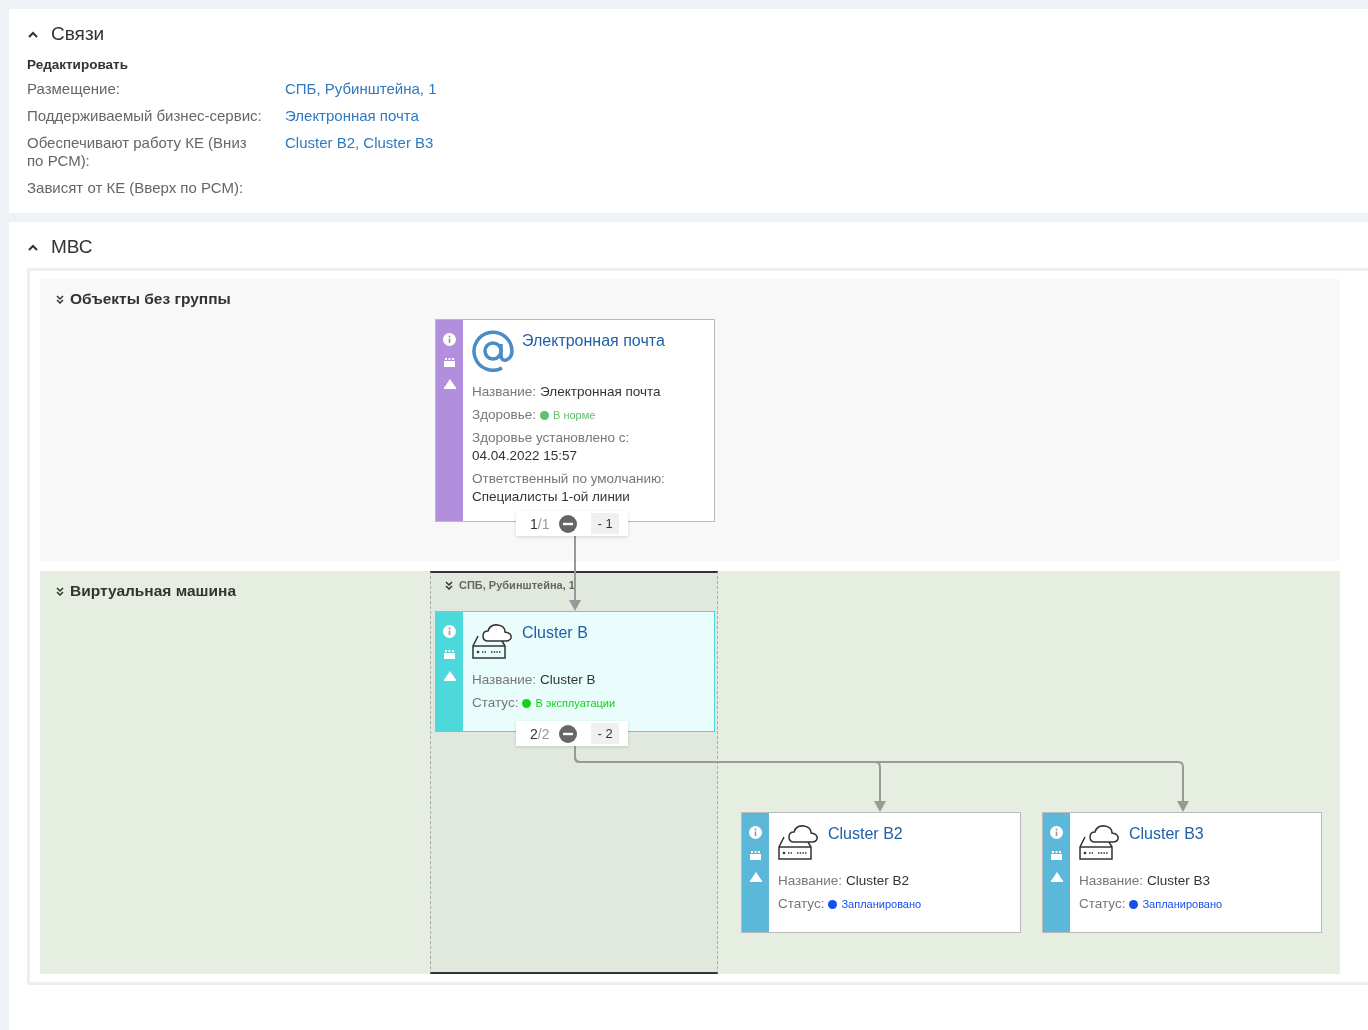 This screenshot has height=1030, width=1368. Describe the element at coordinates (865, 834) in the screenshot. I see `node-title-link: Cluster B2` at that location.